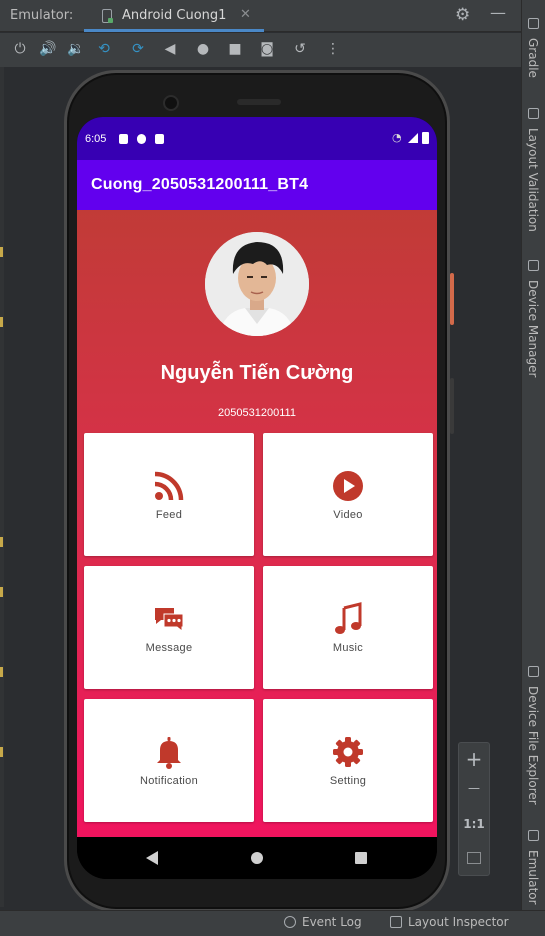 The width and height of the screenshot is (545, 936). What do you see at coordinates (452, 406) in the screenshot?
I see `volume-side-button` at bounding box center [452, 406].